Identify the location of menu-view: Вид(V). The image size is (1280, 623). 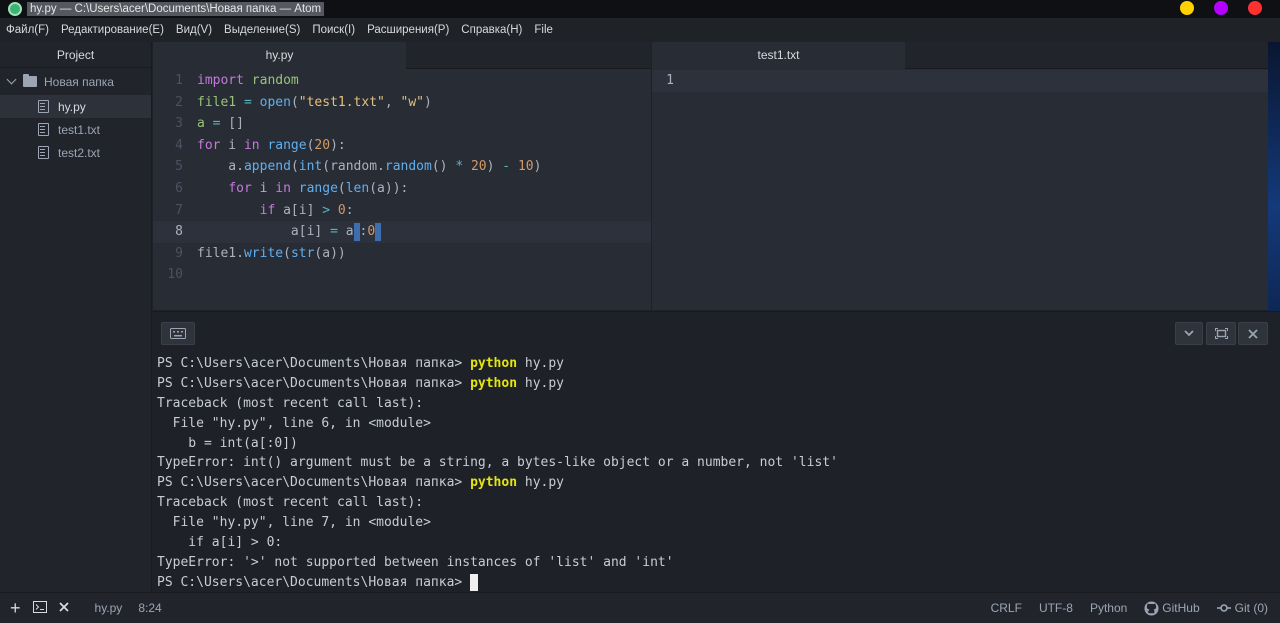
(194, 30).